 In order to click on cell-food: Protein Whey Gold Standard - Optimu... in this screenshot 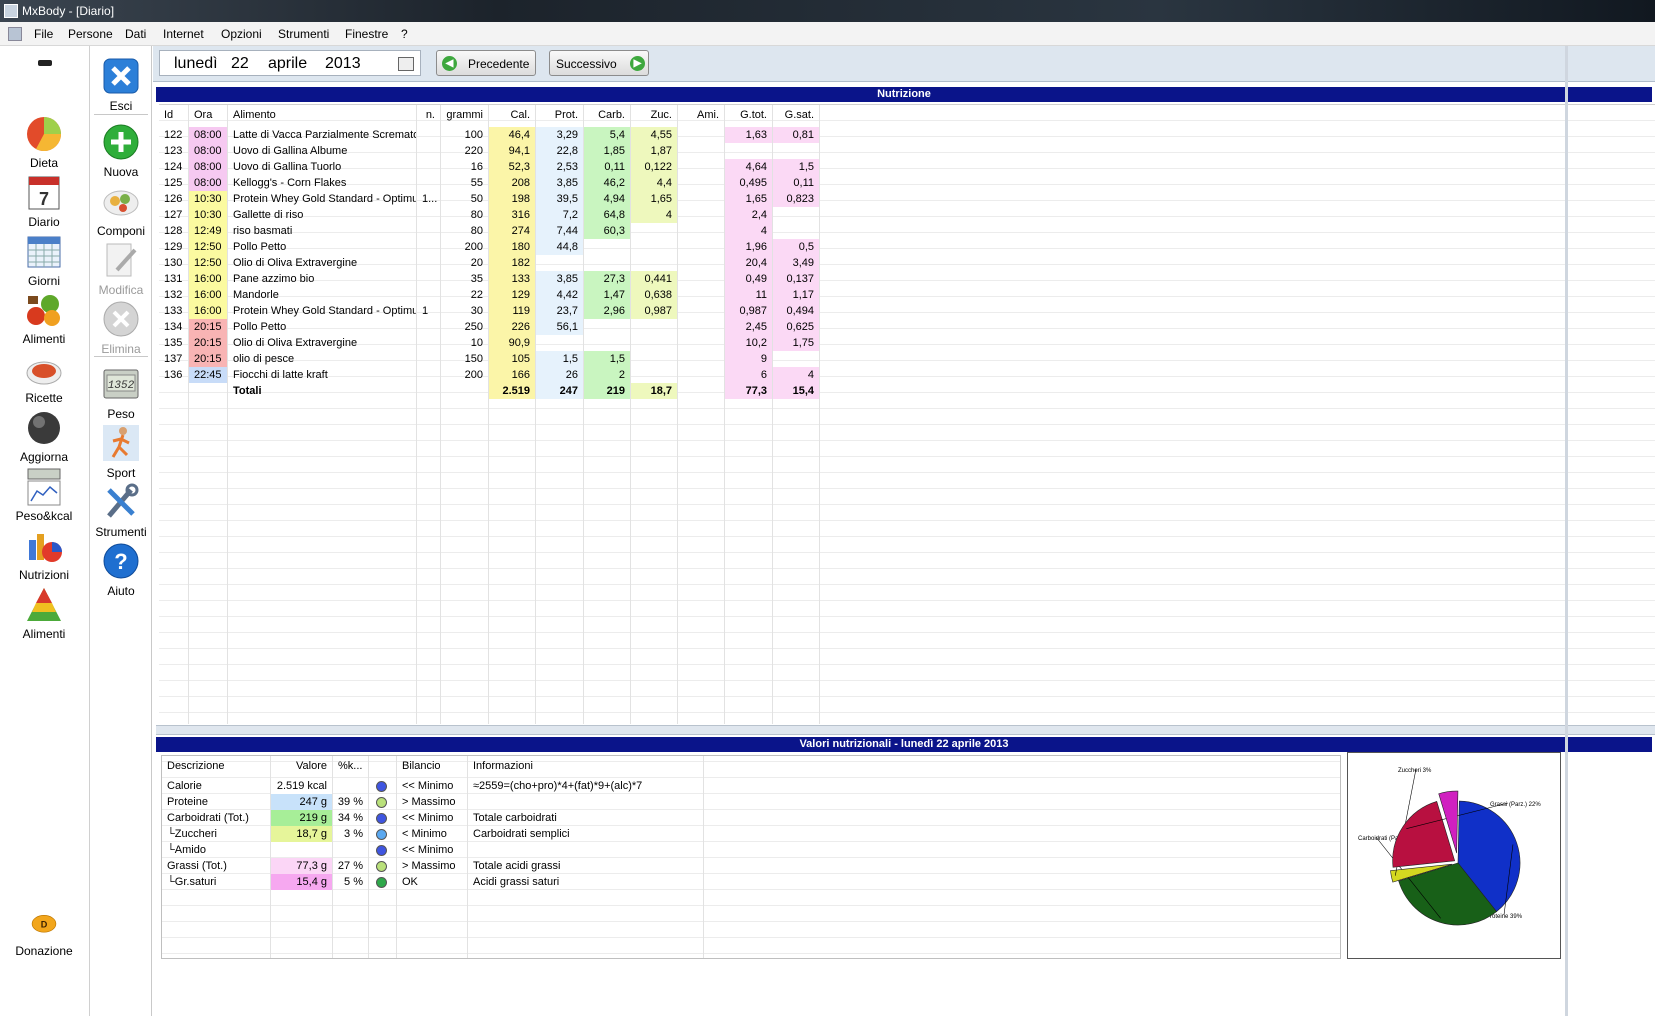, I will do `click(324, 199)`.